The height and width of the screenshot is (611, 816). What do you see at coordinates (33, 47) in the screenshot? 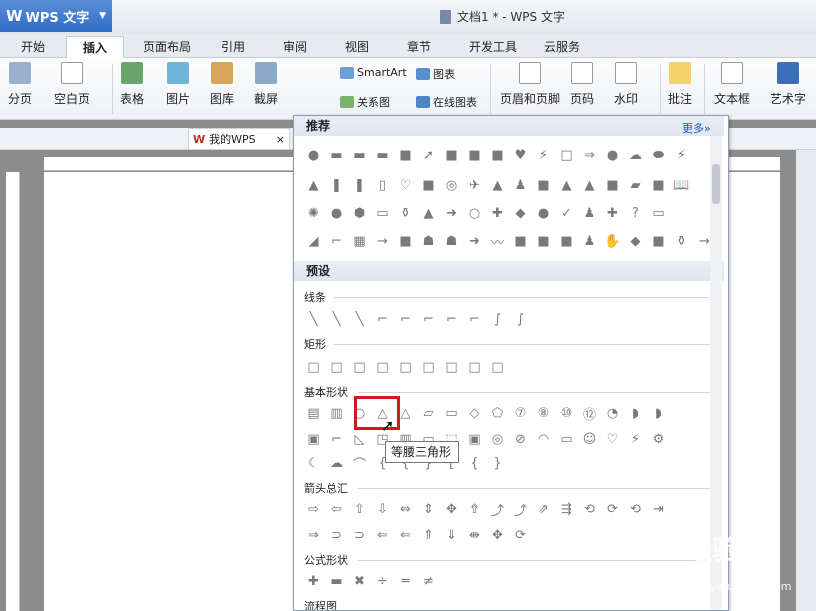
I see `tab-home: 开始` at bounding box center [33, 47].